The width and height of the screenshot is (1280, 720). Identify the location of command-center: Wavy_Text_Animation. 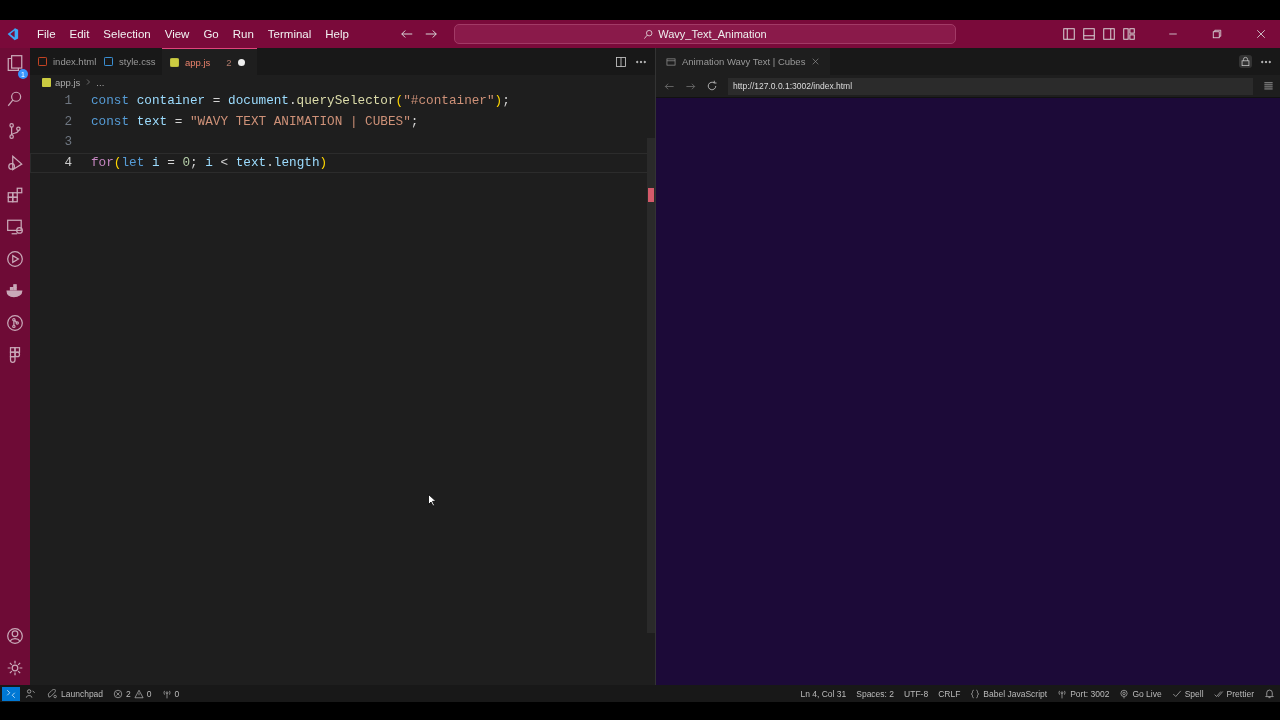
(704, 34).